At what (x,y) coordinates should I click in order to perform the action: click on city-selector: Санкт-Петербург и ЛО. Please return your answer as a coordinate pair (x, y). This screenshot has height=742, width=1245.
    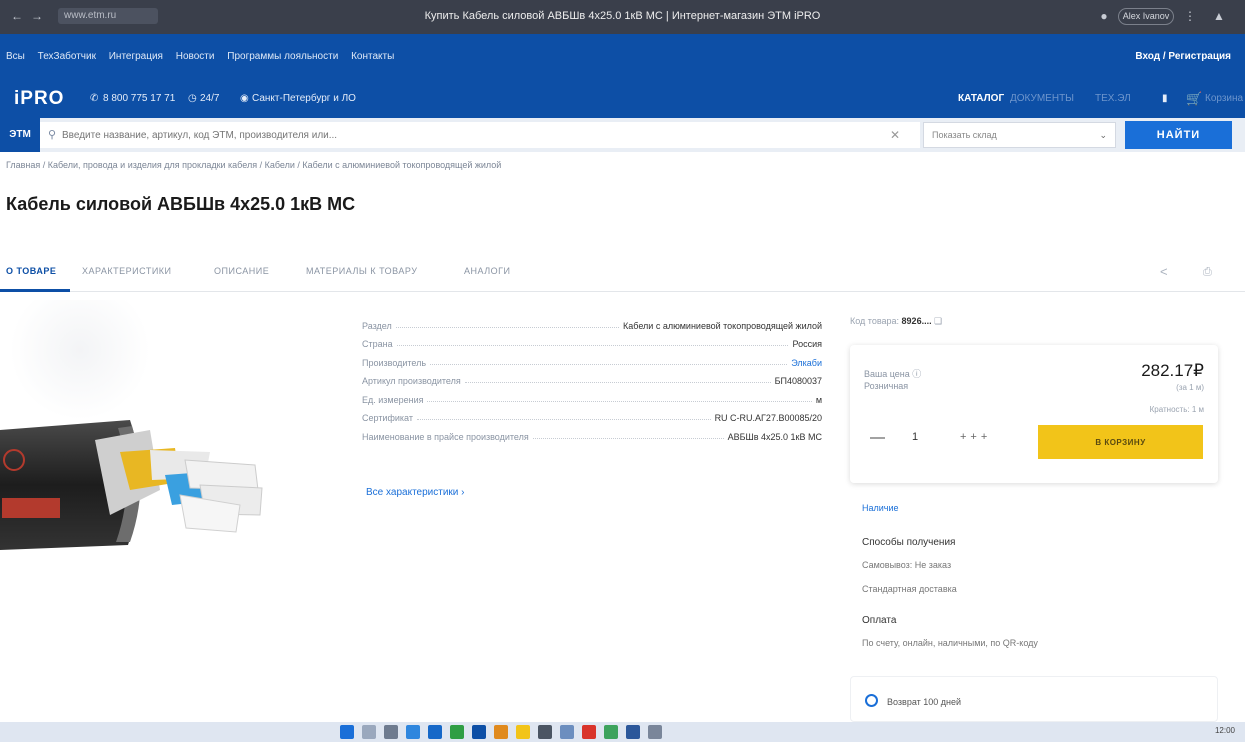
    Looking at the image, I should click on (304, 98).